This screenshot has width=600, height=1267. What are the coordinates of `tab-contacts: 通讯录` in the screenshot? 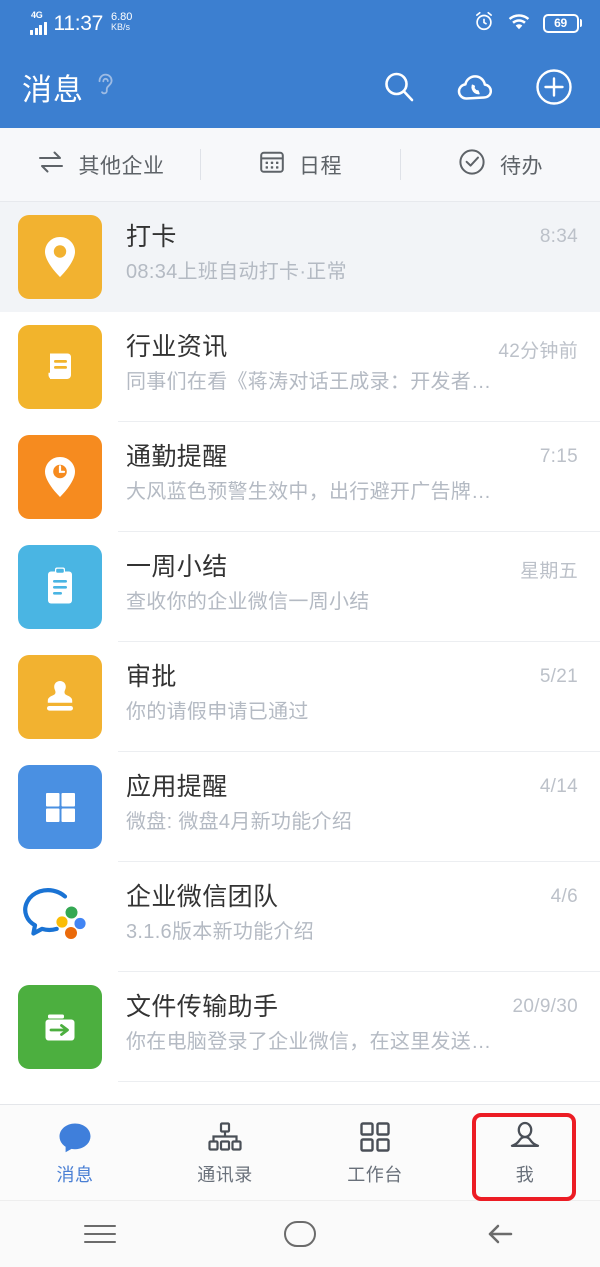 It's located at (225, 1152).